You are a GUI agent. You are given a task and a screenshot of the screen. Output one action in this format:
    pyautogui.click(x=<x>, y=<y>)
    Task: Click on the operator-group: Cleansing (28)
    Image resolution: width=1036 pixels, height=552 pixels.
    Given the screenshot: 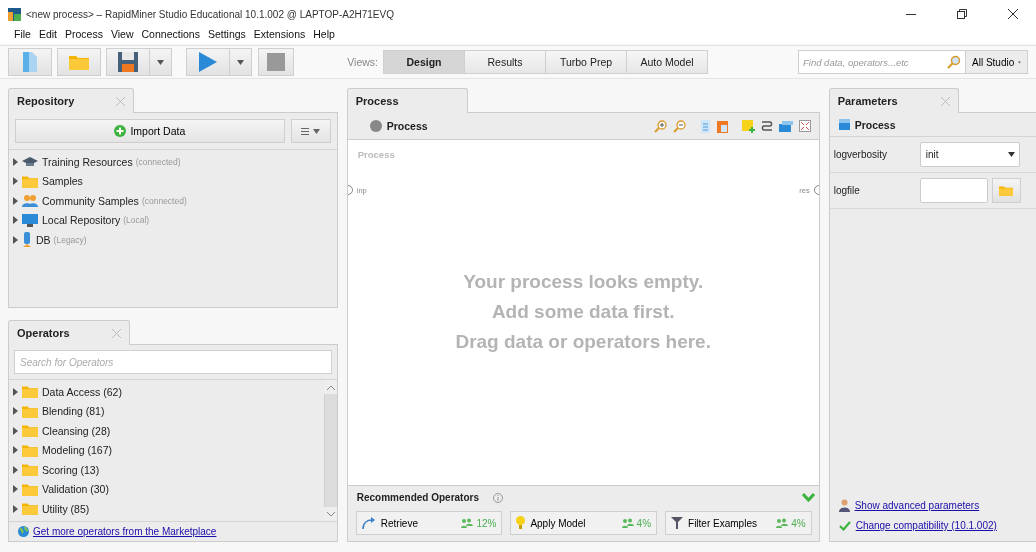 What is the action you would take?
    pyautogui.click(x=76, y=430)
    